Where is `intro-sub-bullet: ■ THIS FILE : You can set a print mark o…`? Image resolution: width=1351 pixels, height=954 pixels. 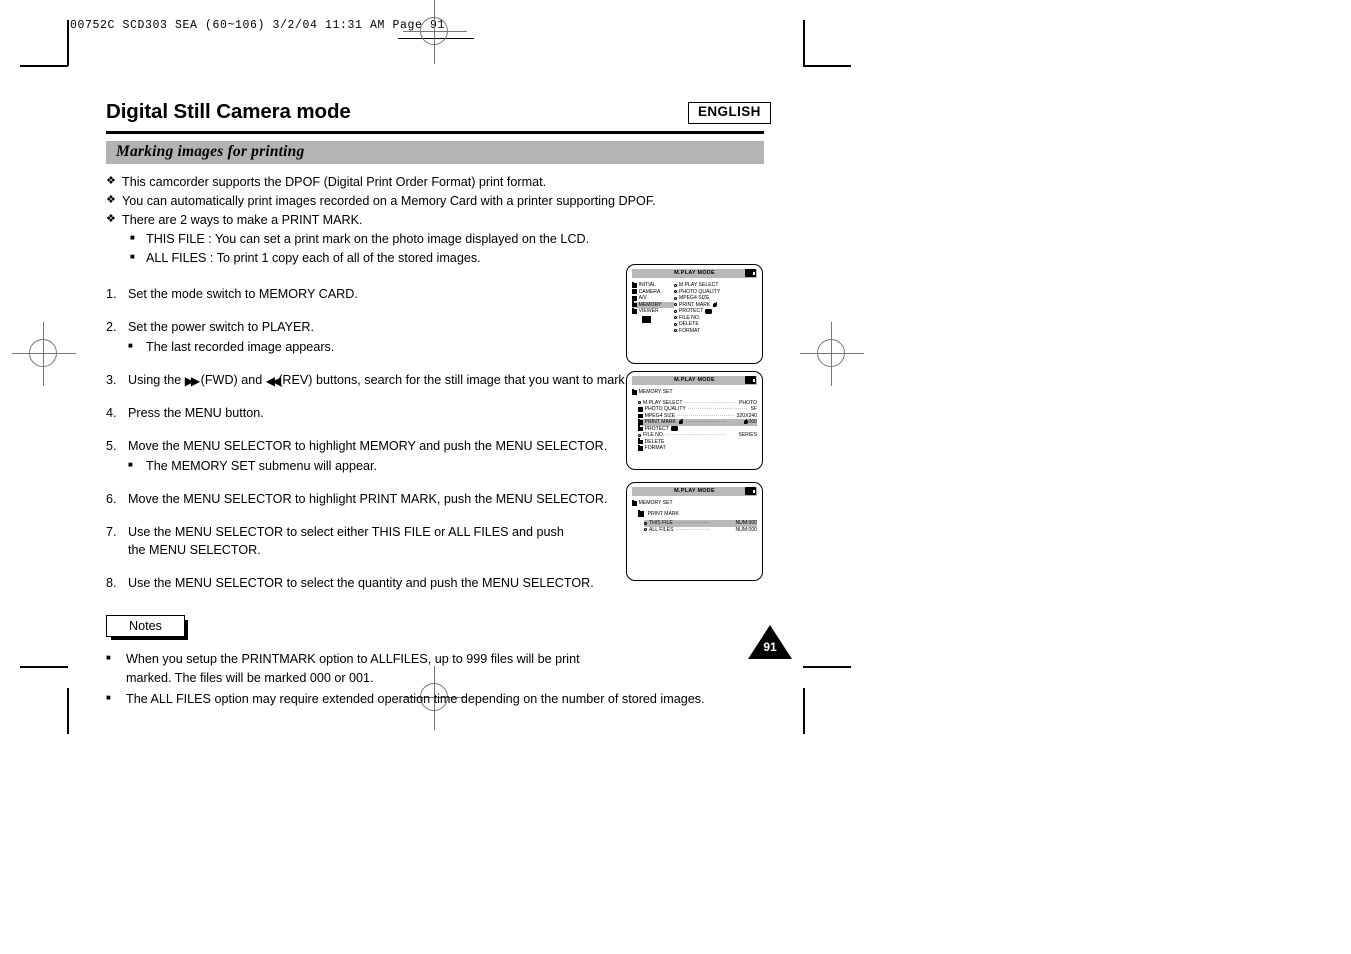 intro-sub-bullet: ■ THIS FILE : You can set a print mark o… is located at coordinates (448, 239).